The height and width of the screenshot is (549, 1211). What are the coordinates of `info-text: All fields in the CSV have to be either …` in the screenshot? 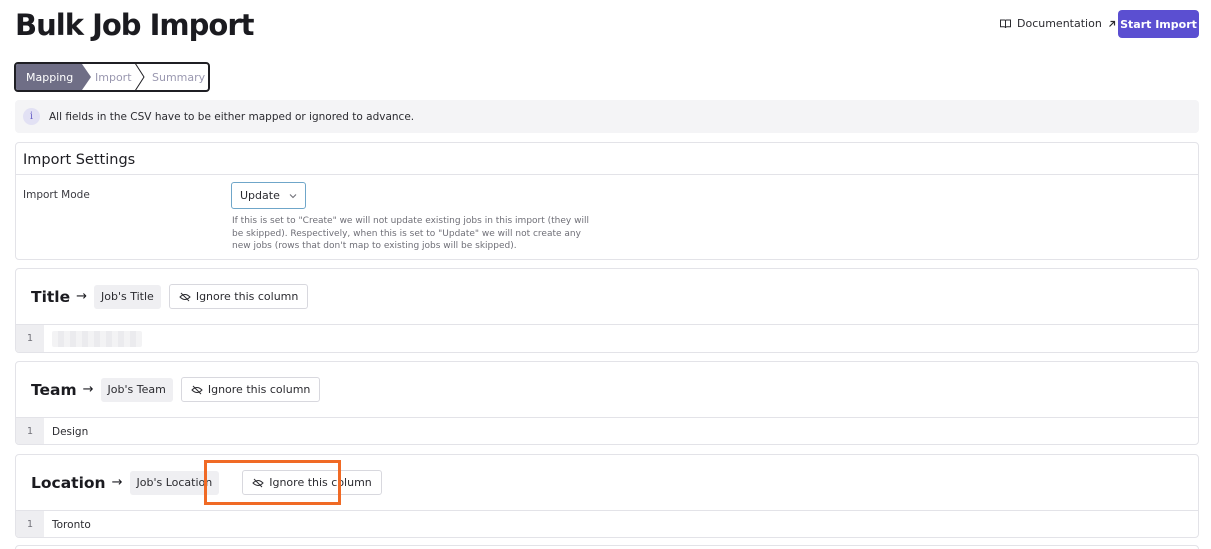 It's located at (232, 116).